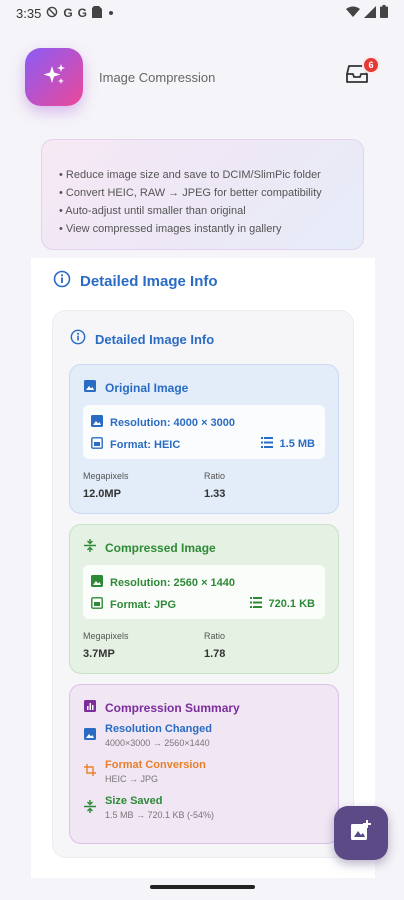  What do you see at coordinates (99, 654) in the screenshot?
I see `megapixels-value: 3.7MP` at bounding box center [99, 654].